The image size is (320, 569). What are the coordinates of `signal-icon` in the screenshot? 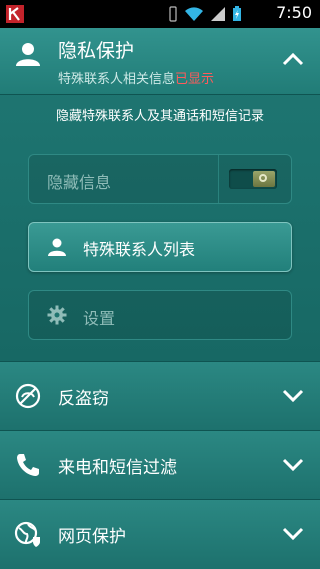 It's located at (218, 14).